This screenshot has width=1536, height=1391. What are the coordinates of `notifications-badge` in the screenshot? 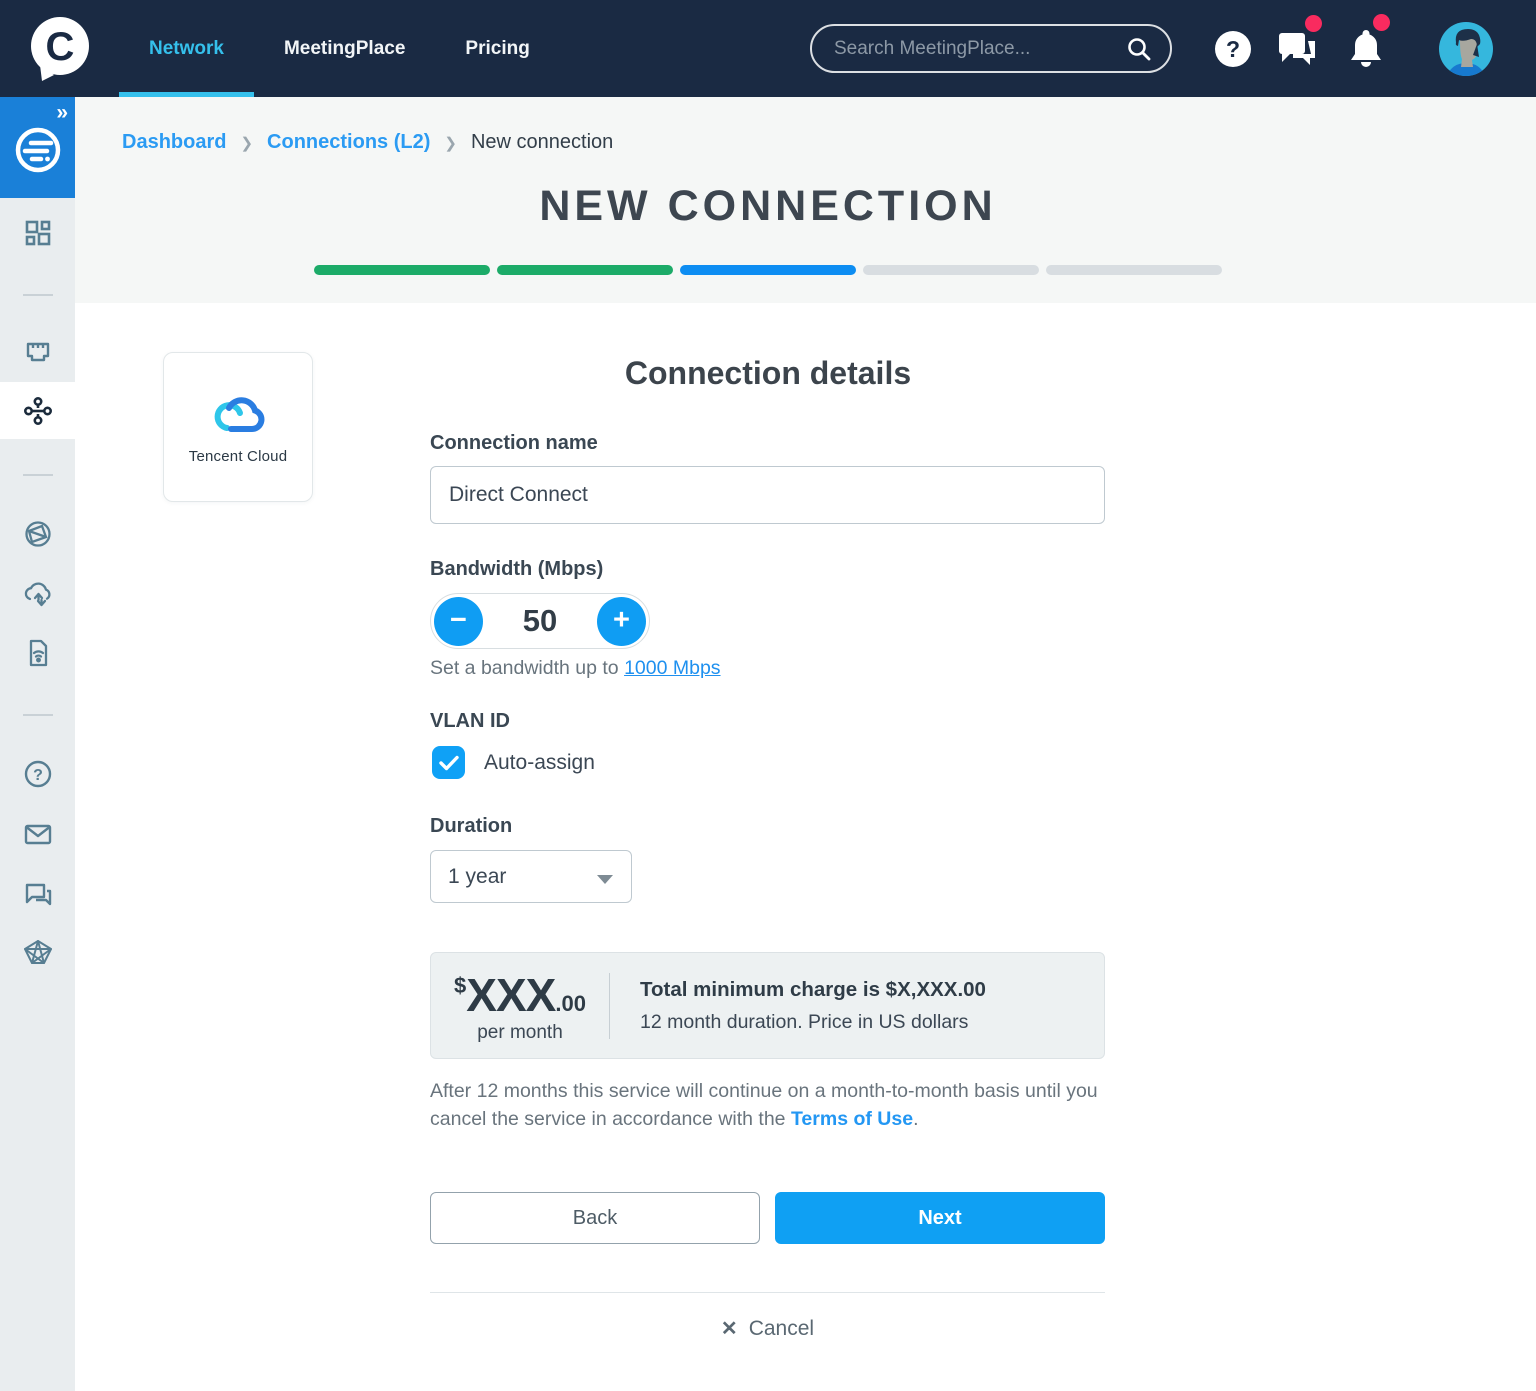 It's located at (1381, 22).